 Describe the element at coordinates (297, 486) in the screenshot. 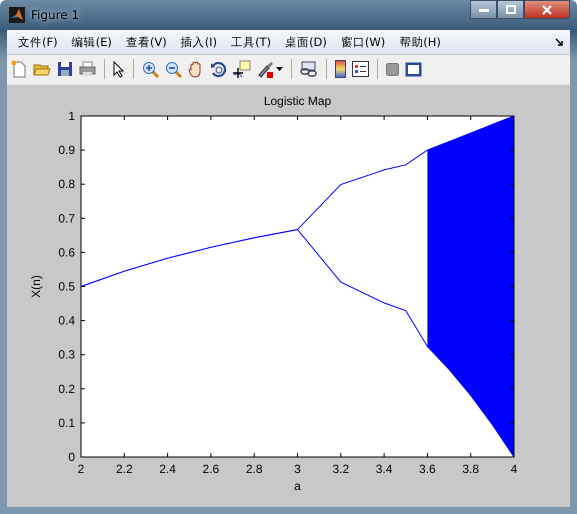

I see `x-axis-label: a` at that location.